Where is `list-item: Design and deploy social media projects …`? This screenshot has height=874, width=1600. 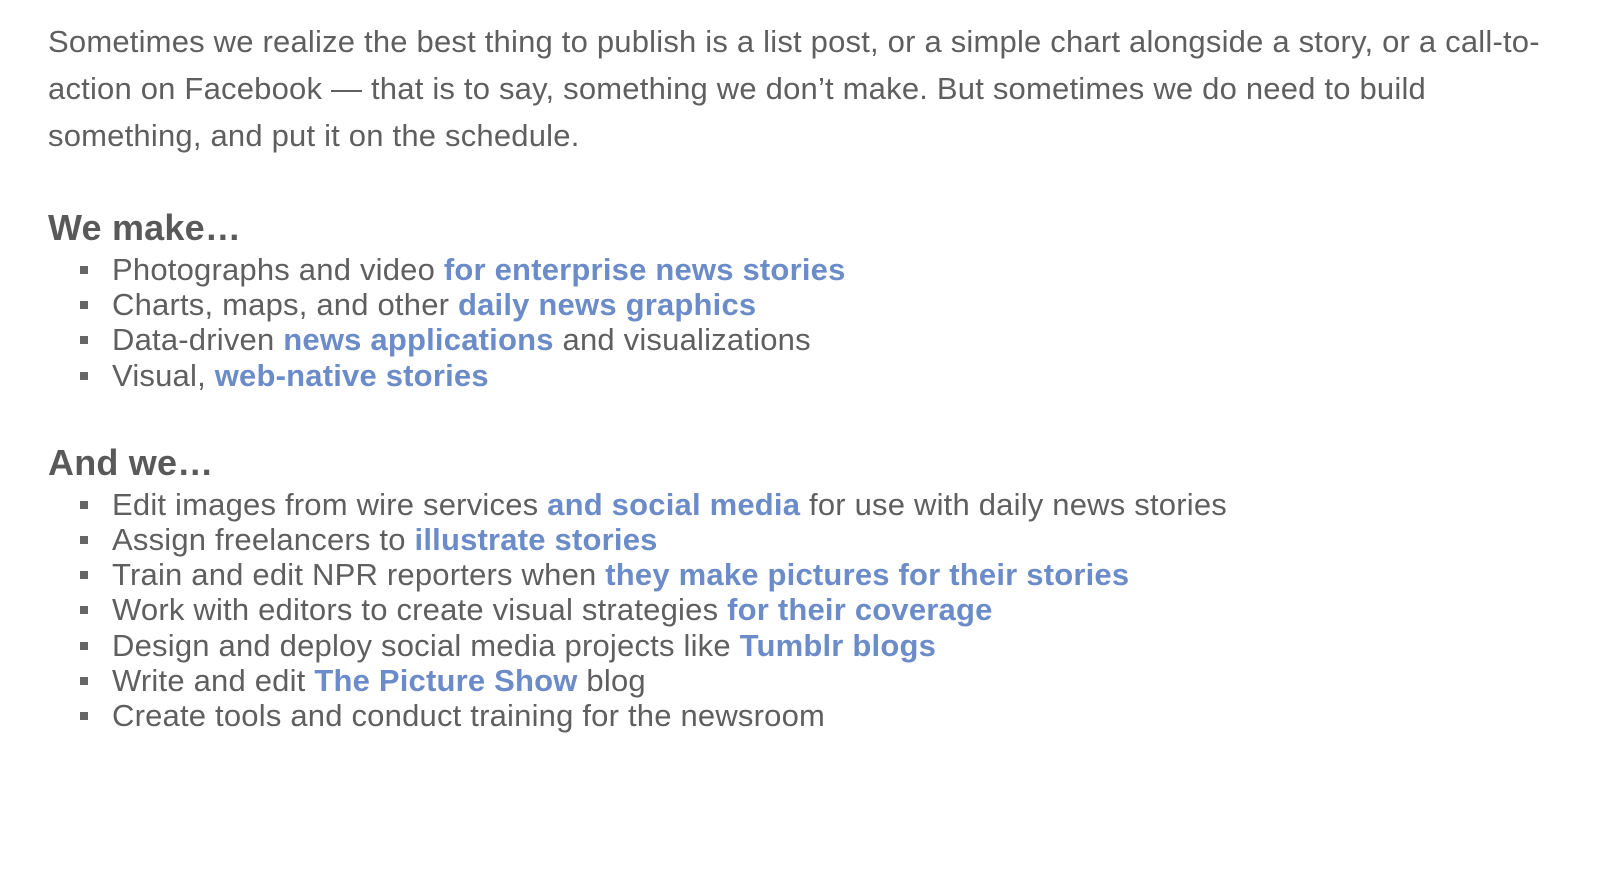 list-item: Design and deploy social media projects … is located at coordinates (820, 645).